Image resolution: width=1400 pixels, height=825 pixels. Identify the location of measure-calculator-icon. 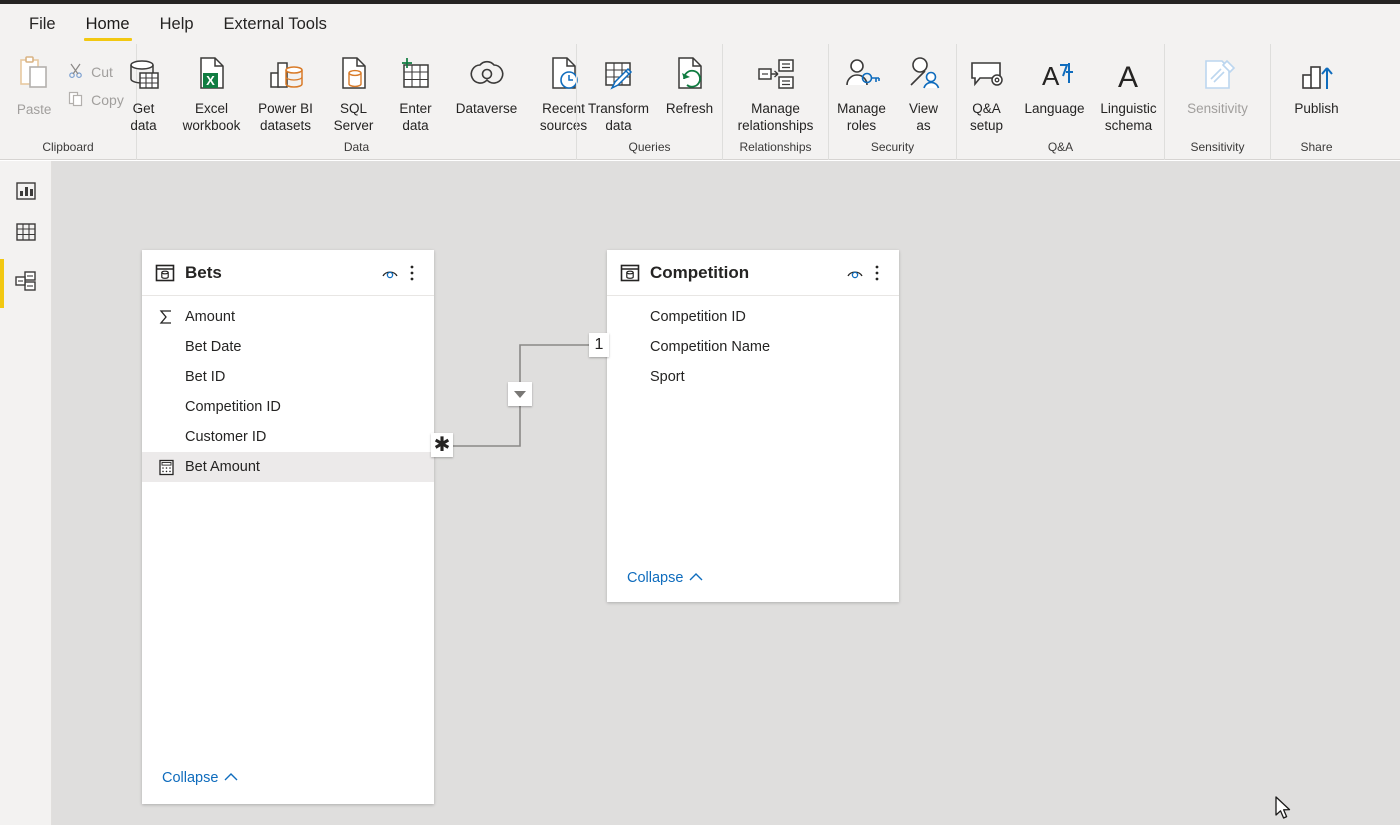
(166, 467).